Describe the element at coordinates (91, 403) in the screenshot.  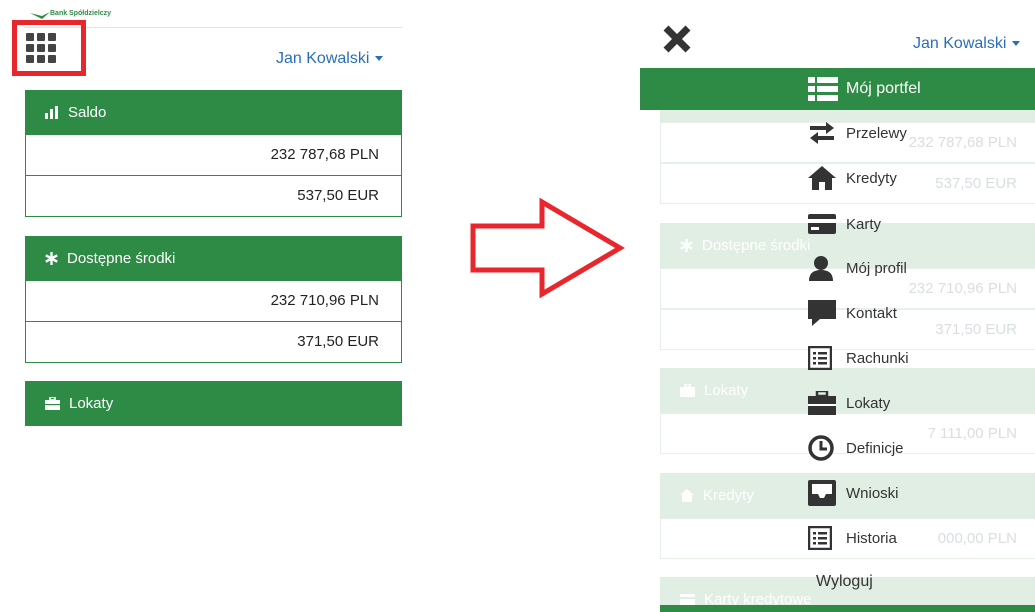
I see `panel-lokaty-title: Lokaty` at that location.